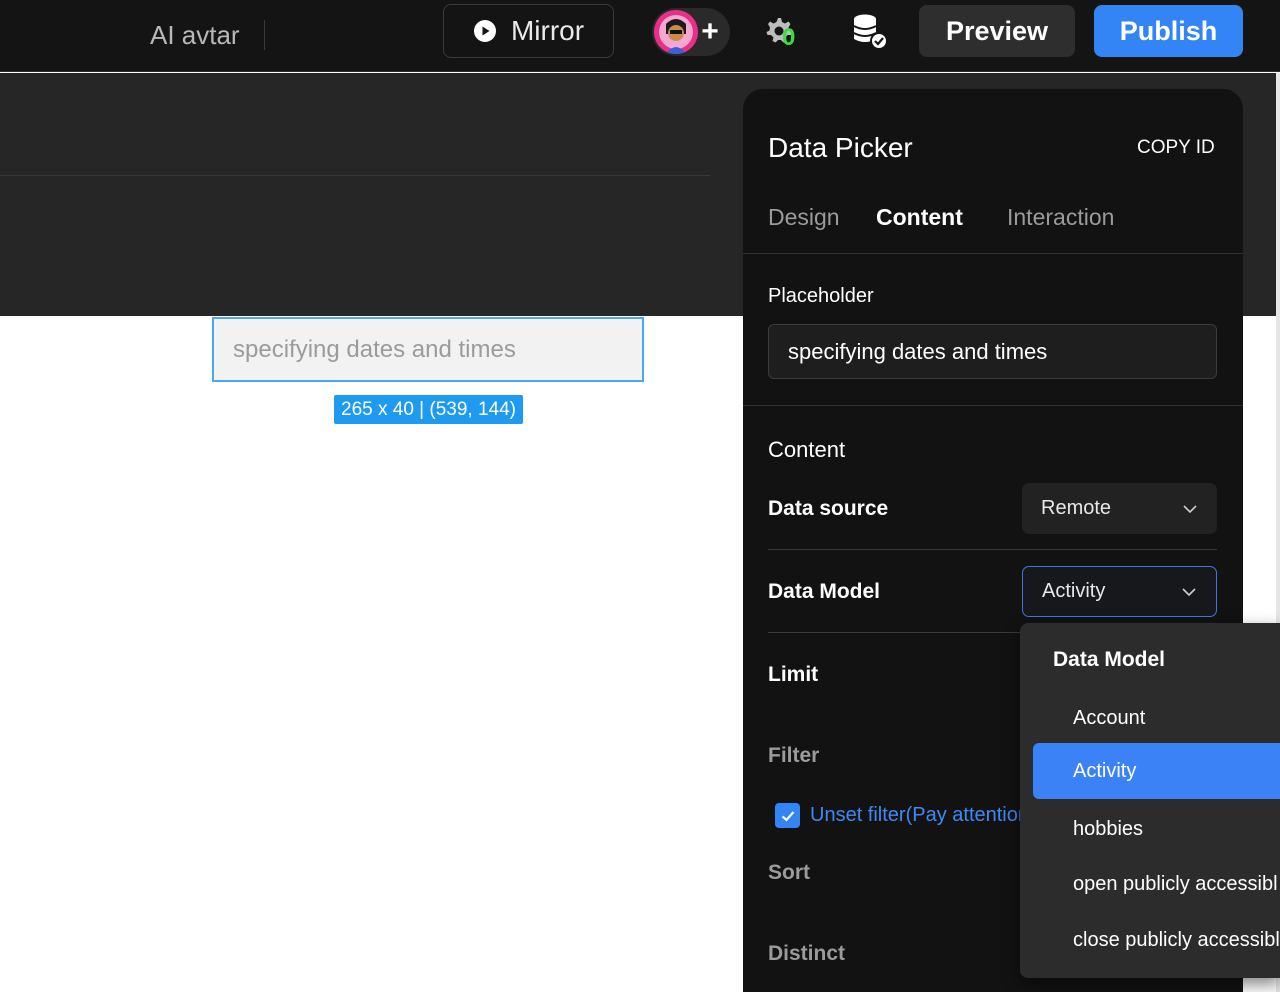  I want to click on tab-design: Design, so click(804, 217).